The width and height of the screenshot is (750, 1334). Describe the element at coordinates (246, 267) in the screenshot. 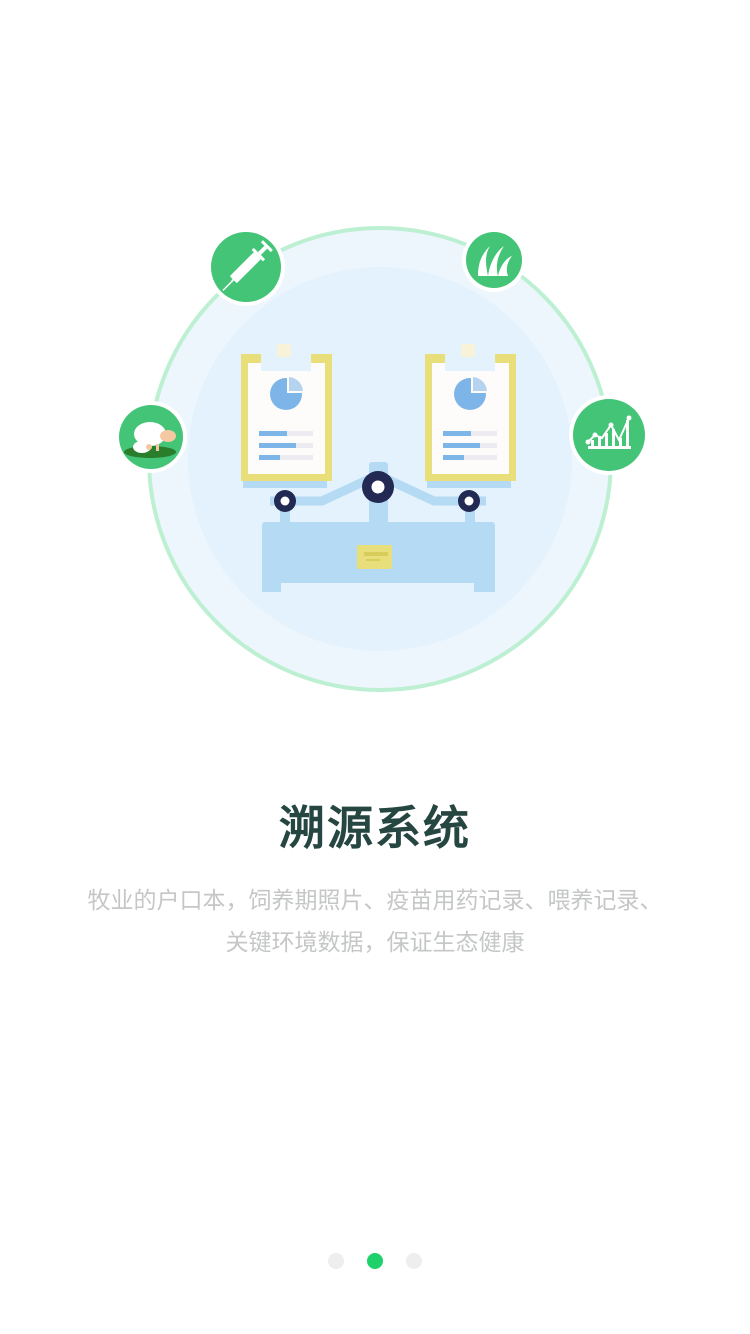

I see `syringe-icon` at that location.